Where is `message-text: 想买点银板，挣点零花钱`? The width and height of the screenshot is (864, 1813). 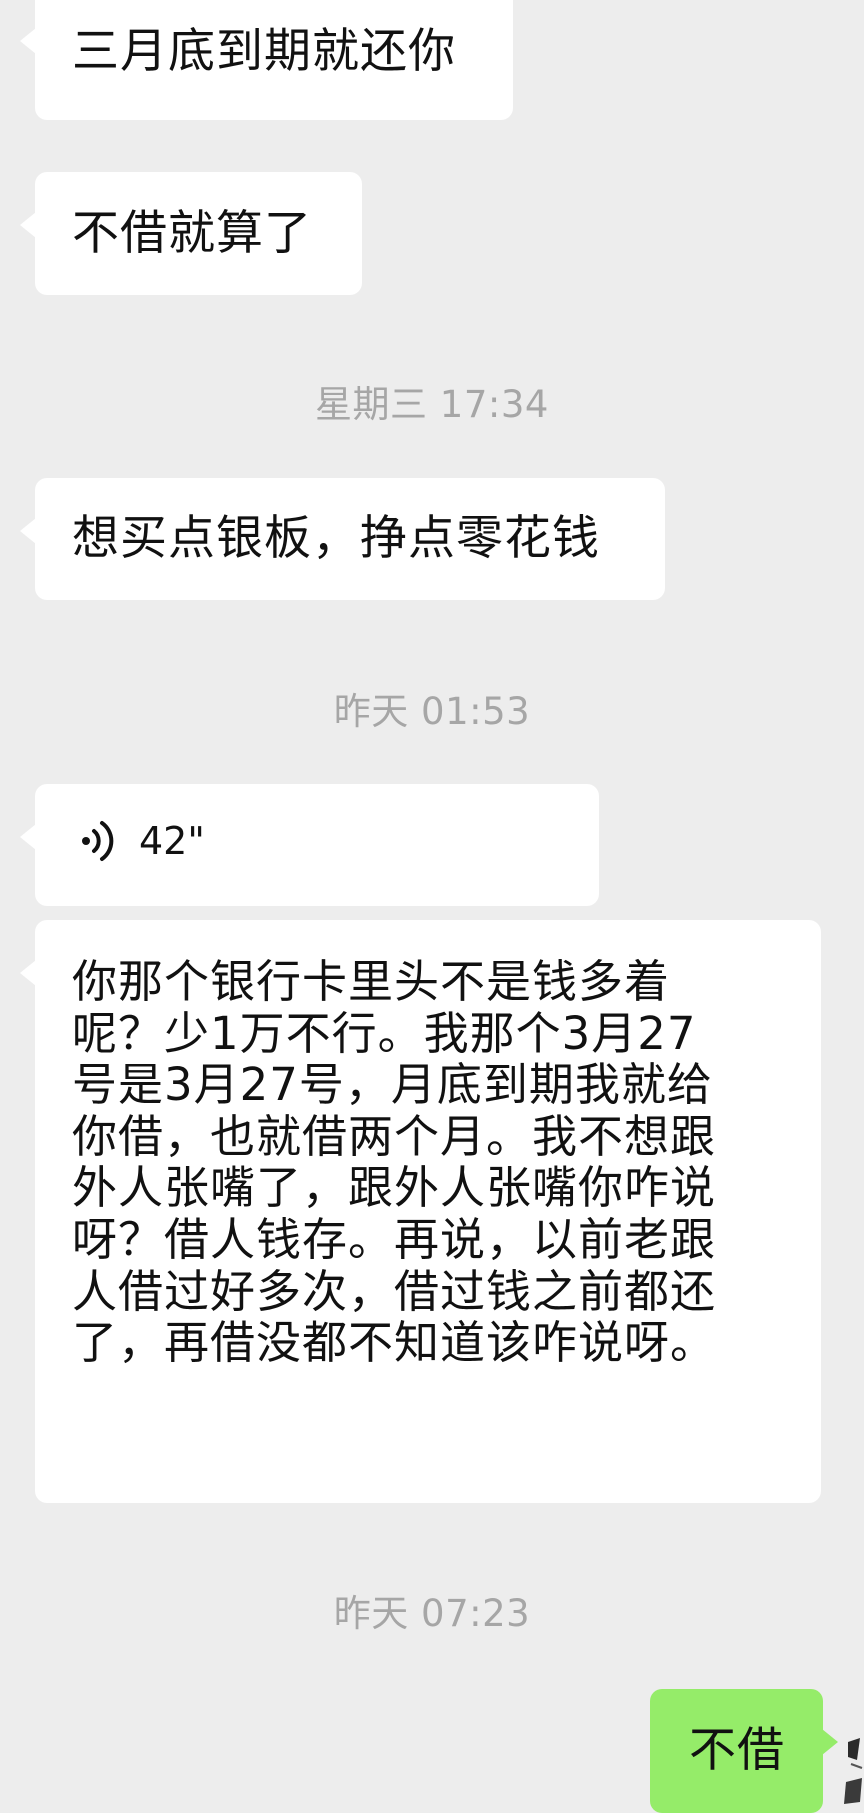 message-text: 想买点银板，挣点零花钱 is located at coordinates (336, 538).